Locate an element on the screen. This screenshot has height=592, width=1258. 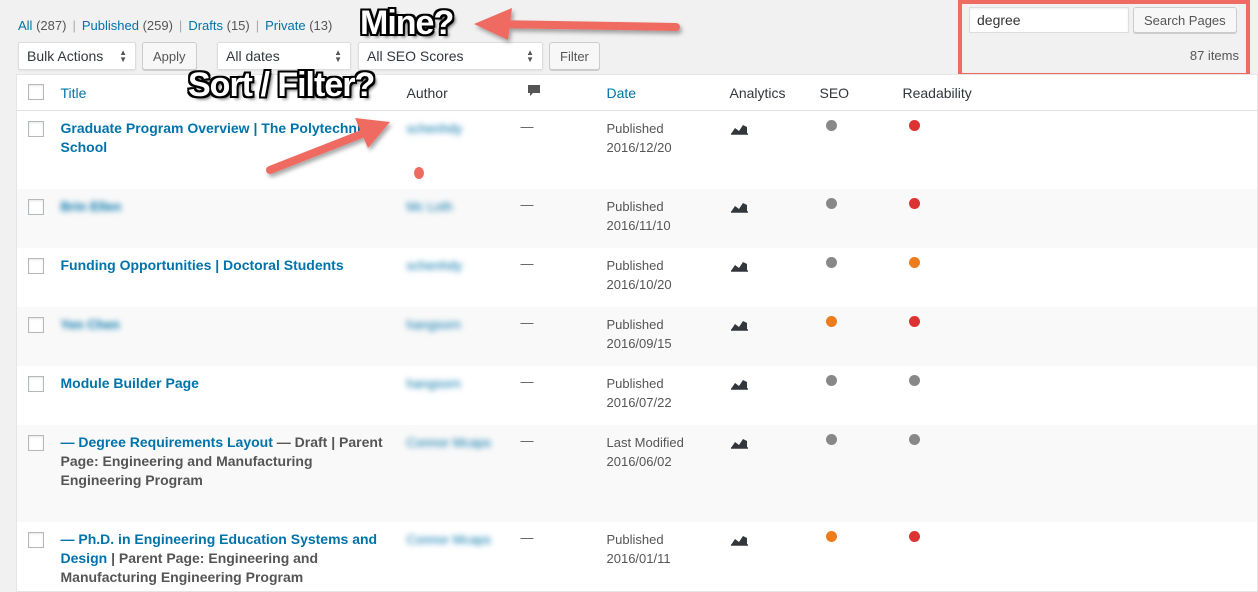
row-title-link: Yen Chen is located at coordinates (90, 324).